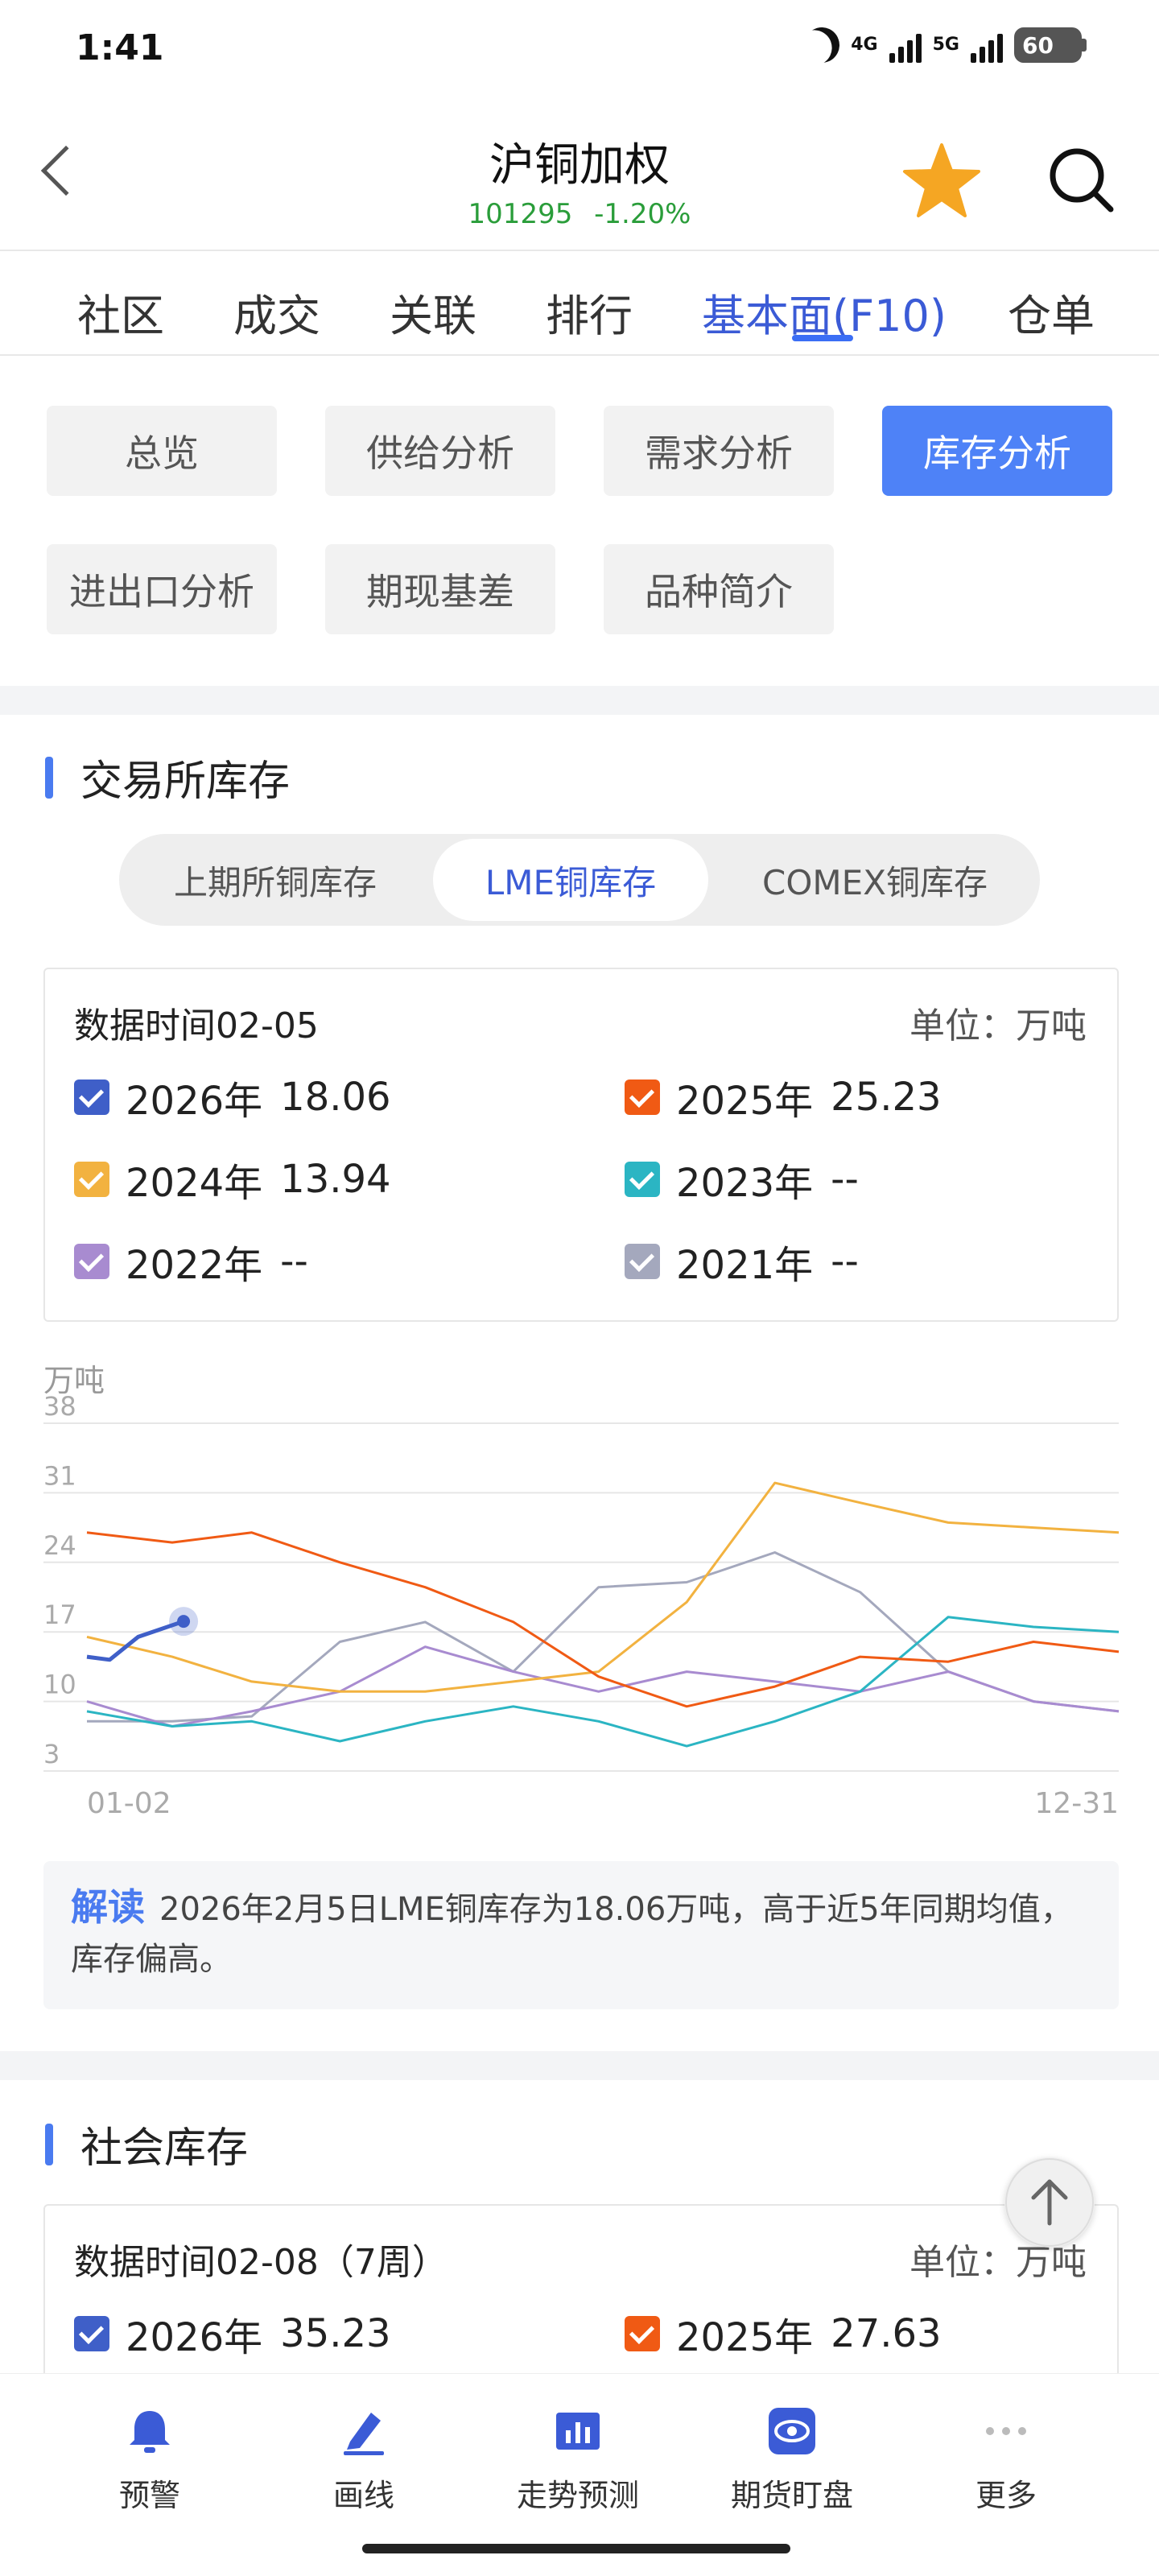 The height and width of the screenshot is (2576, 1159). What do you see at coordinates (998, 1025) in the screenshot?
I see `unit-label: 单位：万吨` at bounding box center [998, 1025].